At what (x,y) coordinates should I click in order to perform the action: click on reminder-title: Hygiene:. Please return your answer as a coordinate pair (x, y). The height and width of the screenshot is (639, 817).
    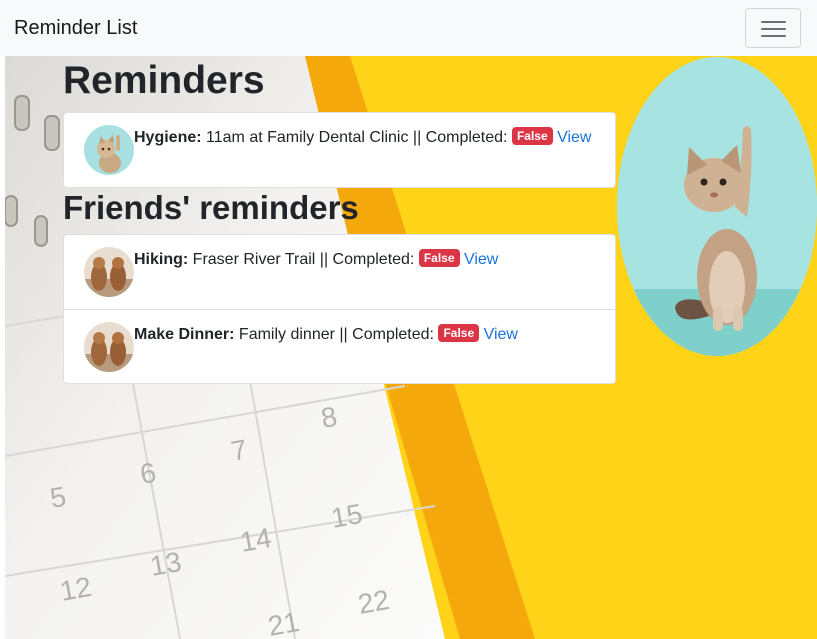
    Looking at the image, I should click on (168, 137).